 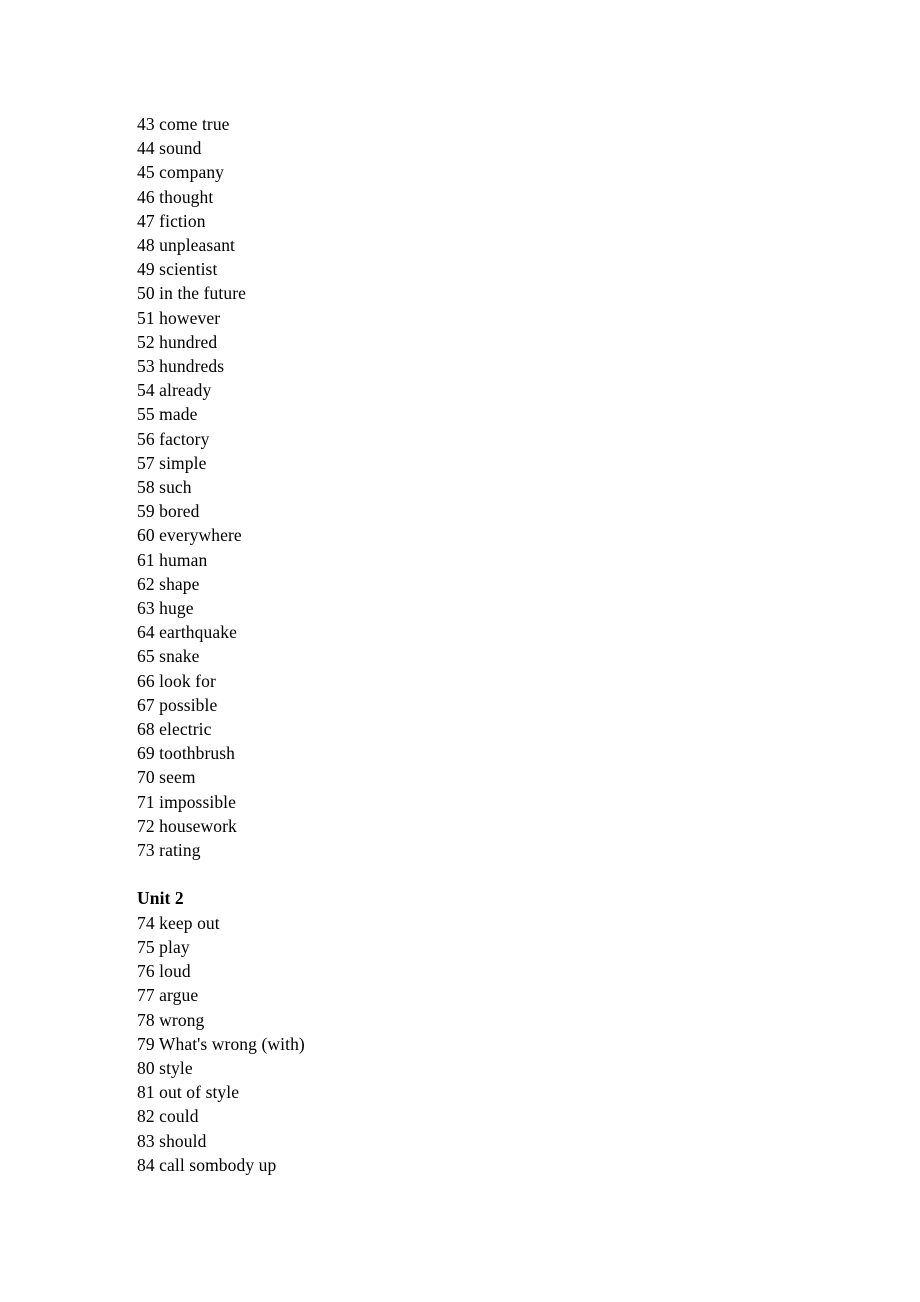 I want to click on word-list-item: 57 simple, so click(x=172, y=462).